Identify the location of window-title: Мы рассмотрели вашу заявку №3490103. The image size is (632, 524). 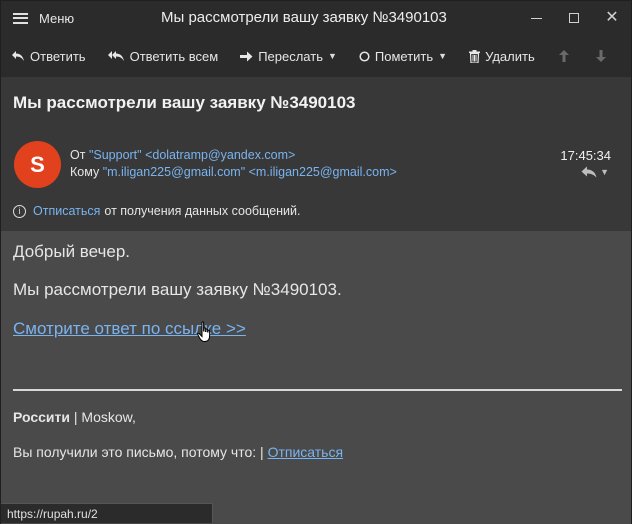
(304, 17).